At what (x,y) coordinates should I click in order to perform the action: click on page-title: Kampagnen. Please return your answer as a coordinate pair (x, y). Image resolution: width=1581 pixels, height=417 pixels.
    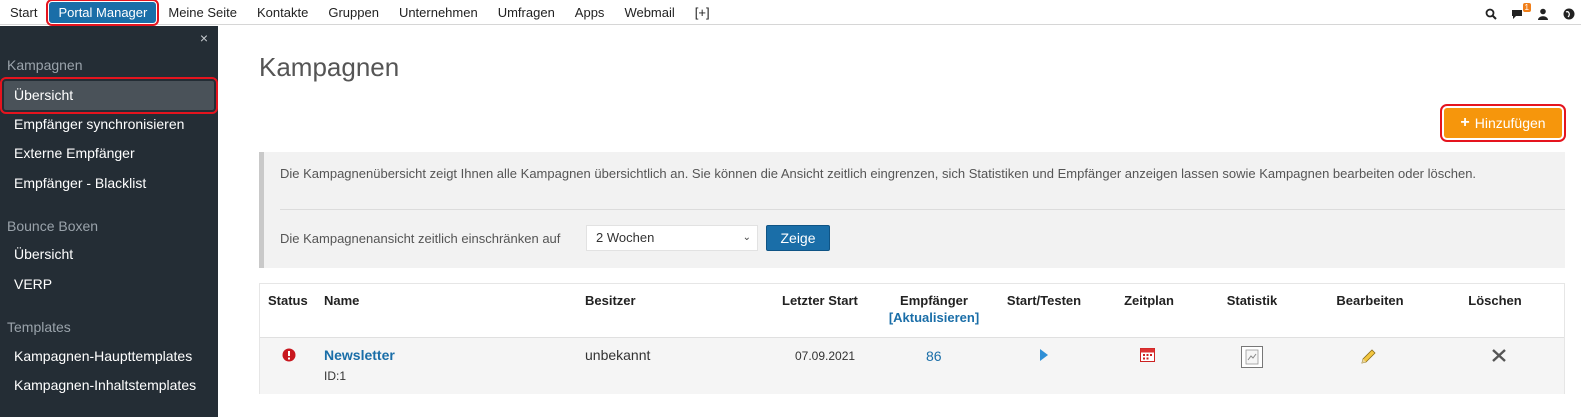
    Looking at the image, I should click on (329, 67).